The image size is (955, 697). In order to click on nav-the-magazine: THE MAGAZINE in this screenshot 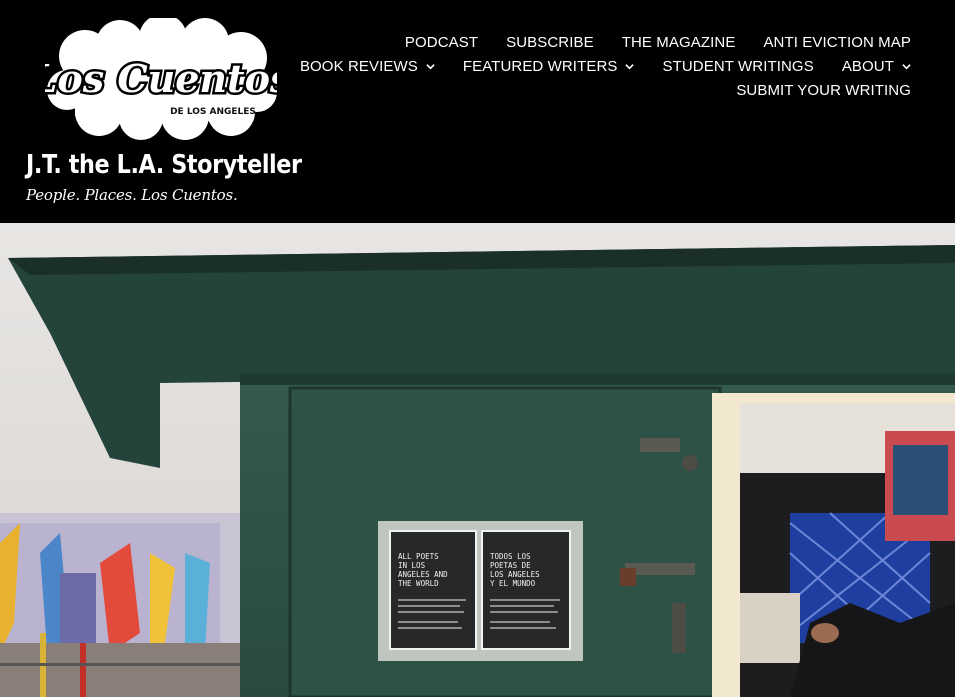, I will do `click(679, 42)`.